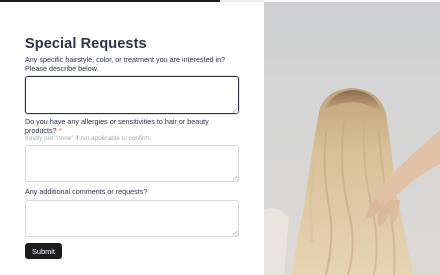 The image size is (440, 275). What do you see at coordinates (86, 191) in the screenshot?
I see `question-label-comments: Any additional comments or requests?` at bounding box center [86, 191].